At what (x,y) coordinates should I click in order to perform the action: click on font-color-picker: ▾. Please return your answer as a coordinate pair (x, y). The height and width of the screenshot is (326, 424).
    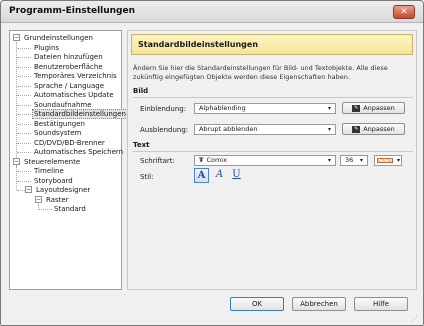
    Looking at the image, I should click on (388, 160).